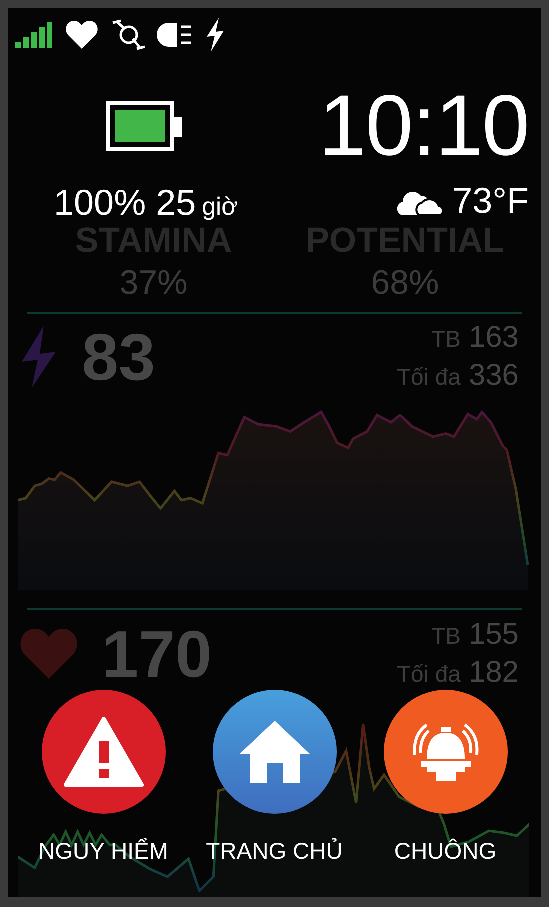  What do you see at coordinates (103, 776) in the screenshot?
I see `danger-button: NGUY HIỂM` at bounding box center [103, 776].